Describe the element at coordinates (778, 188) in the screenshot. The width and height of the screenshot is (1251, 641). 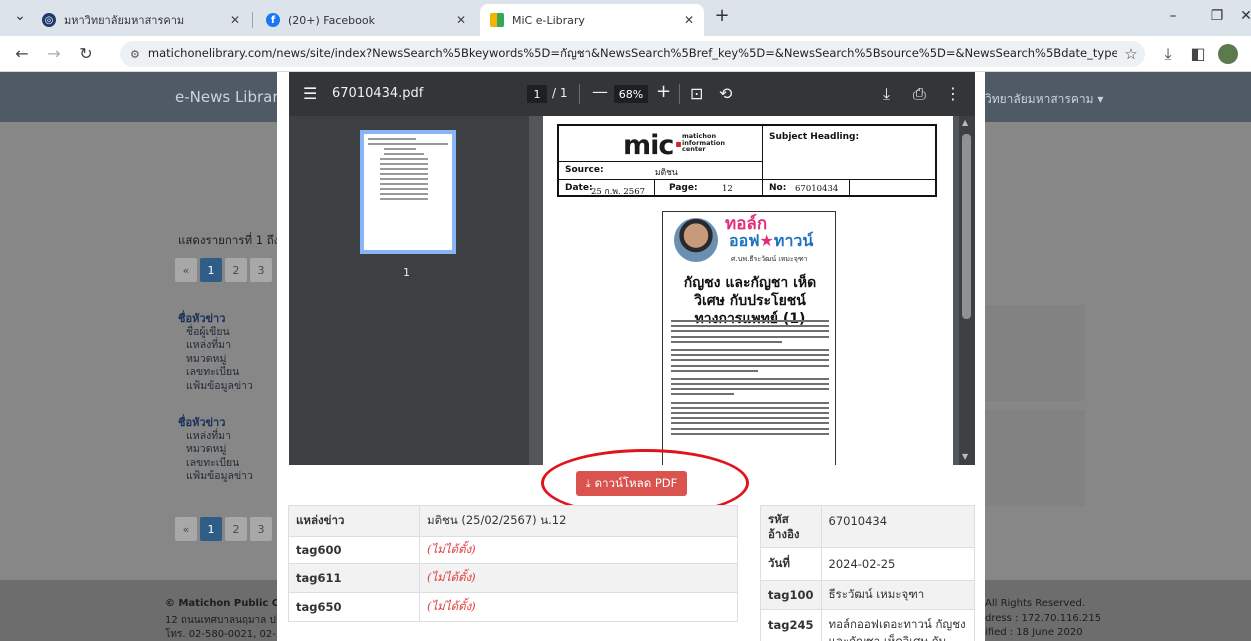
I see `no-label: No:` at that location.